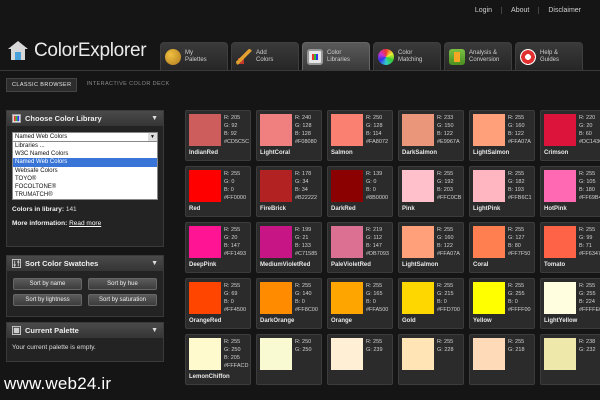 The width and height of the screenshot is (600, 400). I want to click on color-swatch-card: R: 250 G: 250, so click(289, 359).